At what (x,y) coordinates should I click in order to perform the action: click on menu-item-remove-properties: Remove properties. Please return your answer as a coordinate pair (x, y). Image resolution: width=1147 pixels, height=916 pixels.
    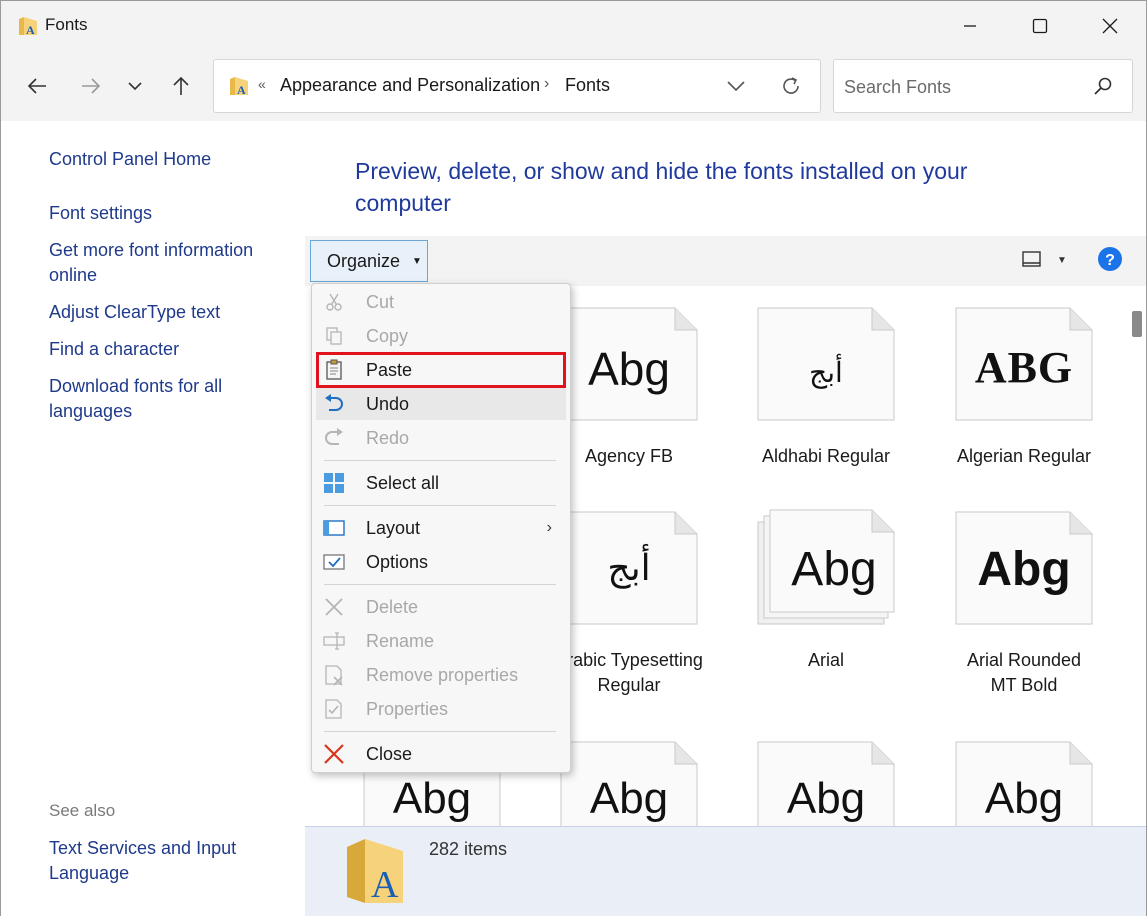
    Looking at the image, I should click on (441, 675).